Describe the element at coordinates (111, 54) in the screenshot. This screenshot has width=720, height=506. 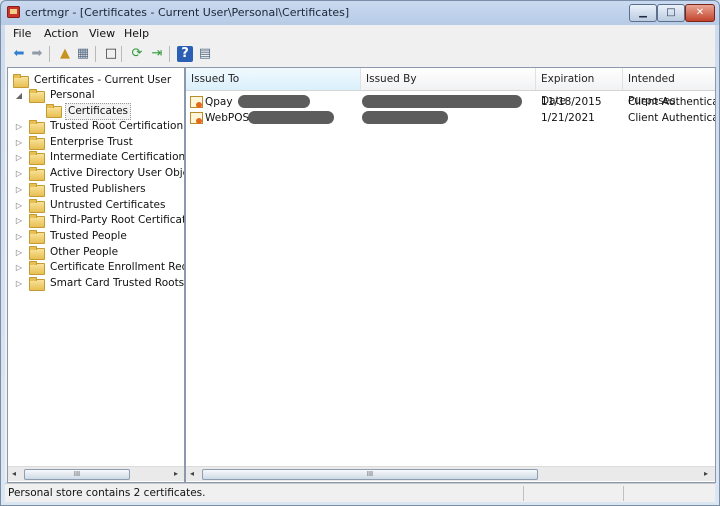
I see `properties-icon: □` at that location.